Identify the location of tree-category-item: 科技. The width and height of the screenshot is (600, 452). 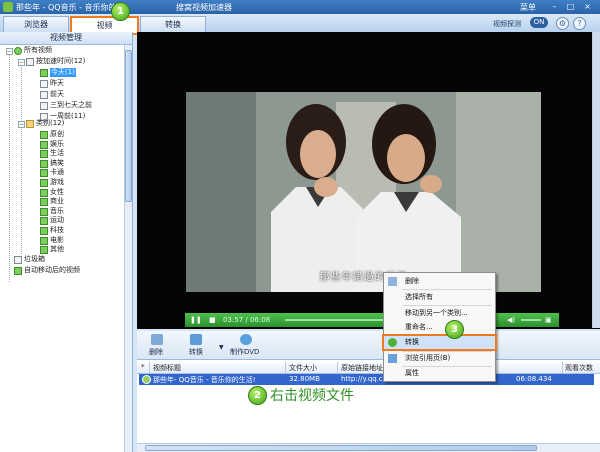
(57, 230).